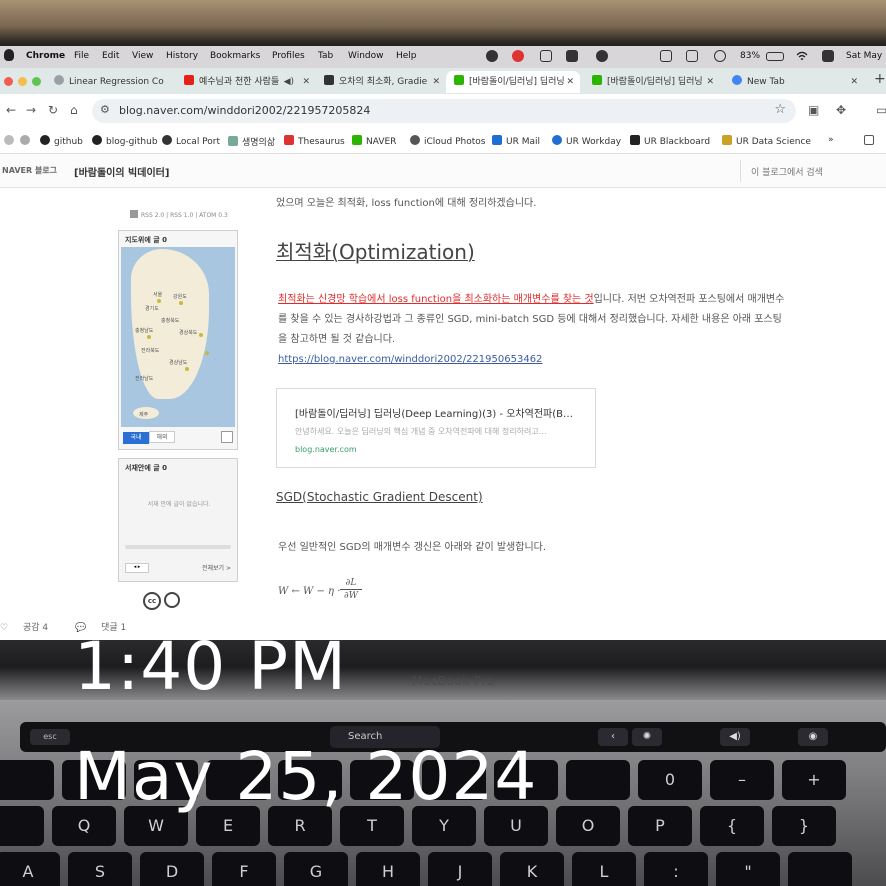  I want to click on bookmark-folder-icon, so click(27, 141).